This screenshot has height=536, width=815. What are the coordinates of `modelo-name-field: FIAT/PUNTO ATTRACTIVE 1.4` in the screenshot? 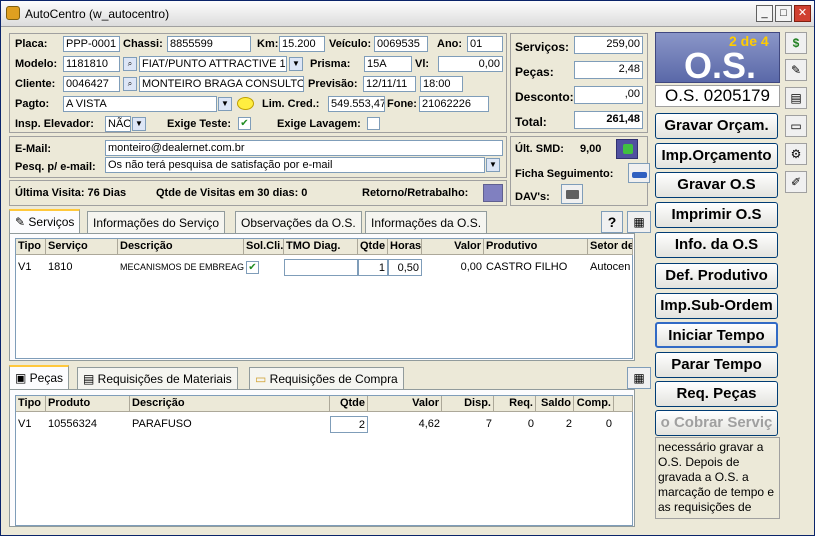 It's located at (213, 64).